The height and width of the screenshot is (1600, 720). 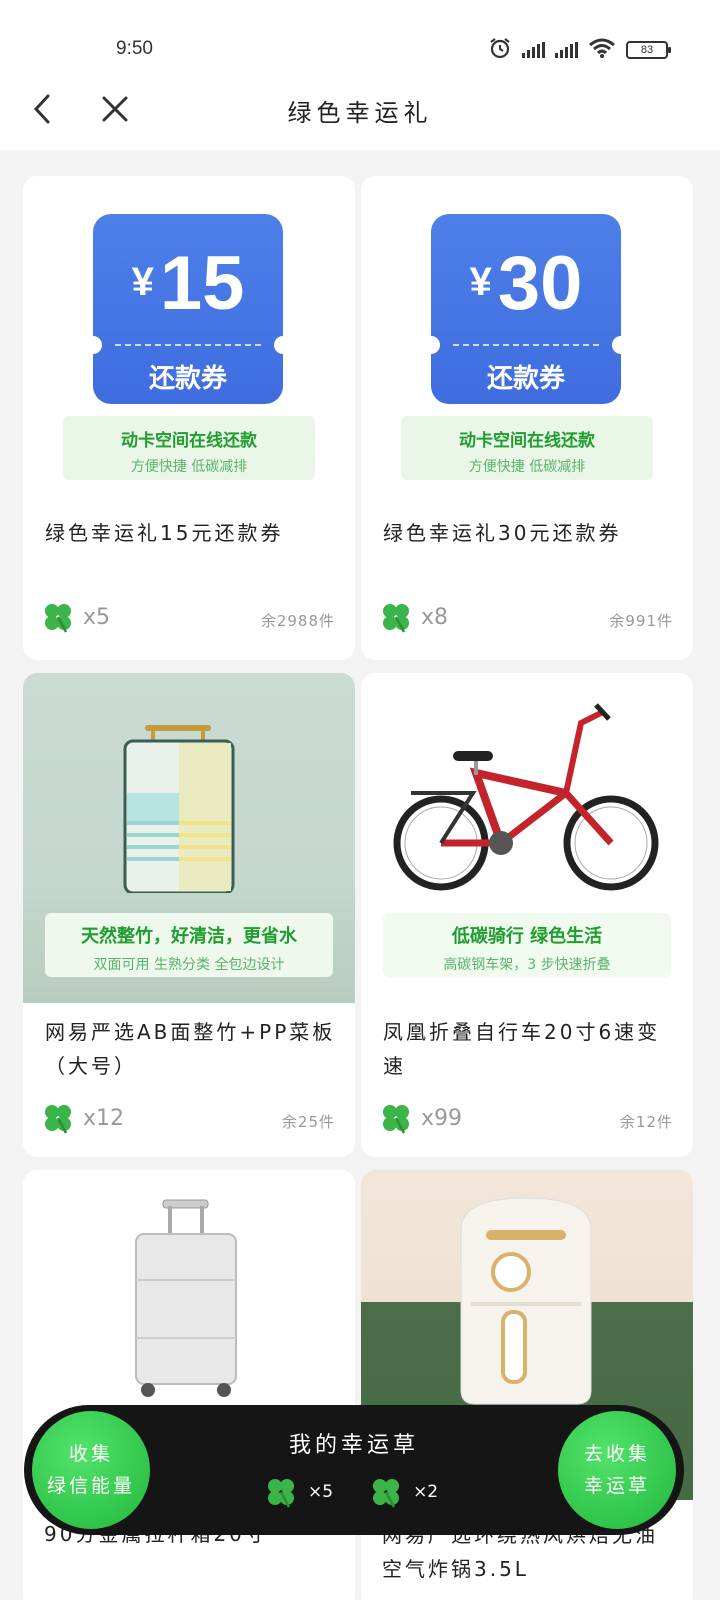 I want to click on clover-count-1: ×5, so click(x=298, y=1492).